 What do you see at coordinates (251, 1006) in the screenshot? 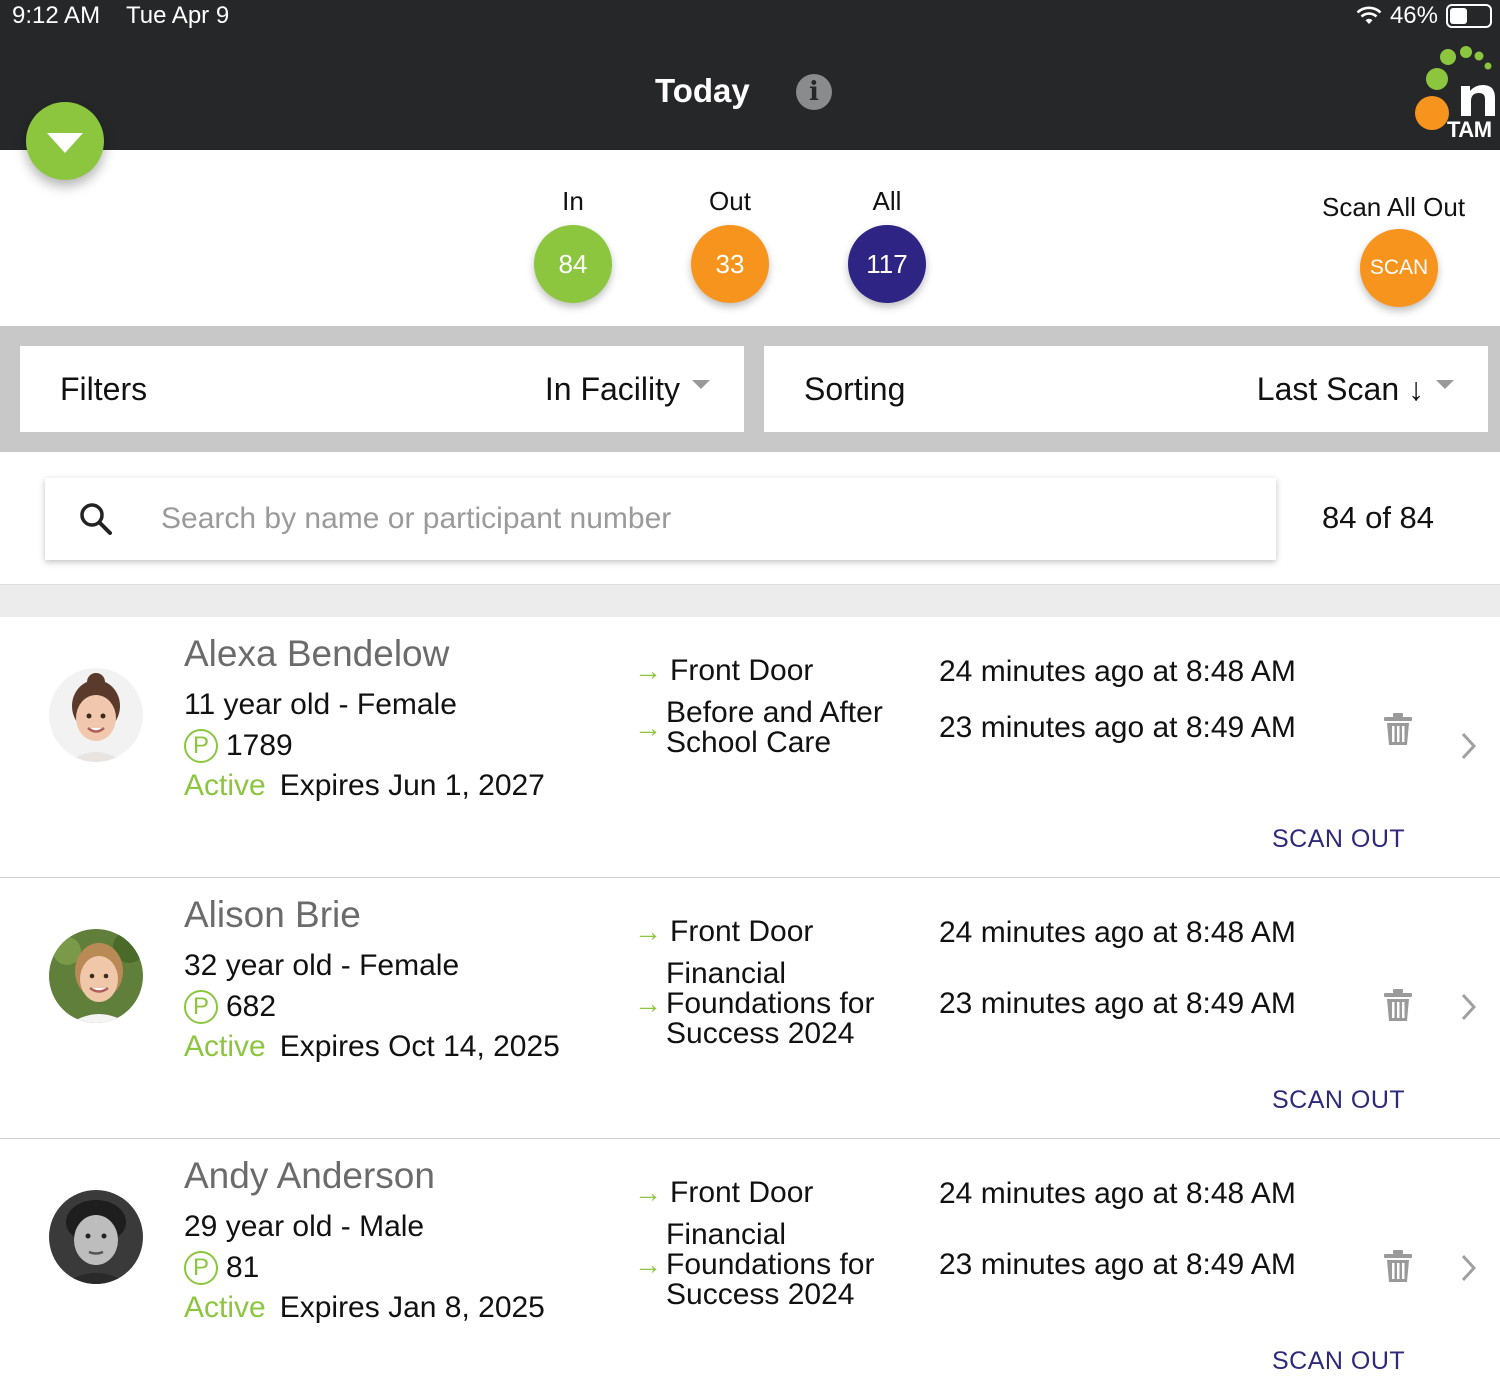
I see `participant-number: 682` at bounding box center [251, 1006].